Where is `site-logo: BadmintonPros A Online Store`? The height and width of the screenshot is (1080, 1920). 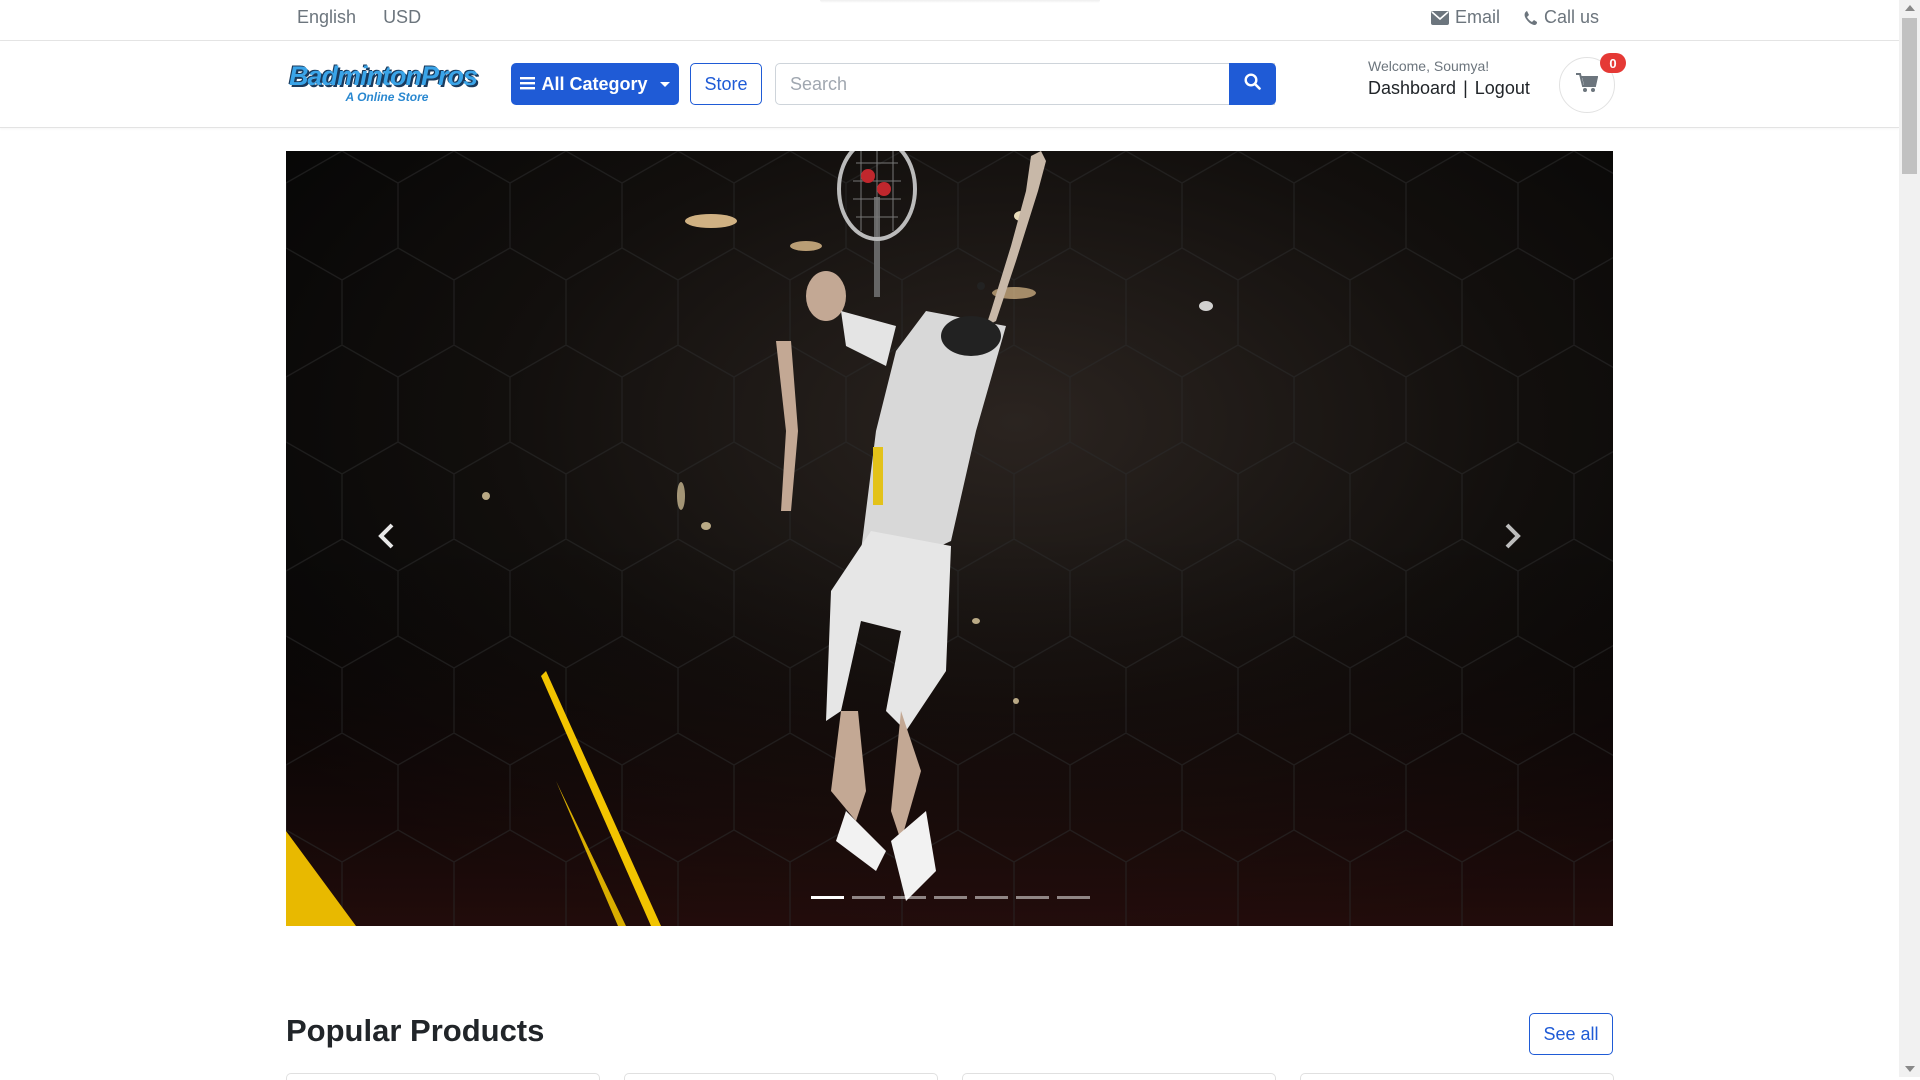
site-logo: BadmintonPros A Online Store is located at coordinates (387, 85).